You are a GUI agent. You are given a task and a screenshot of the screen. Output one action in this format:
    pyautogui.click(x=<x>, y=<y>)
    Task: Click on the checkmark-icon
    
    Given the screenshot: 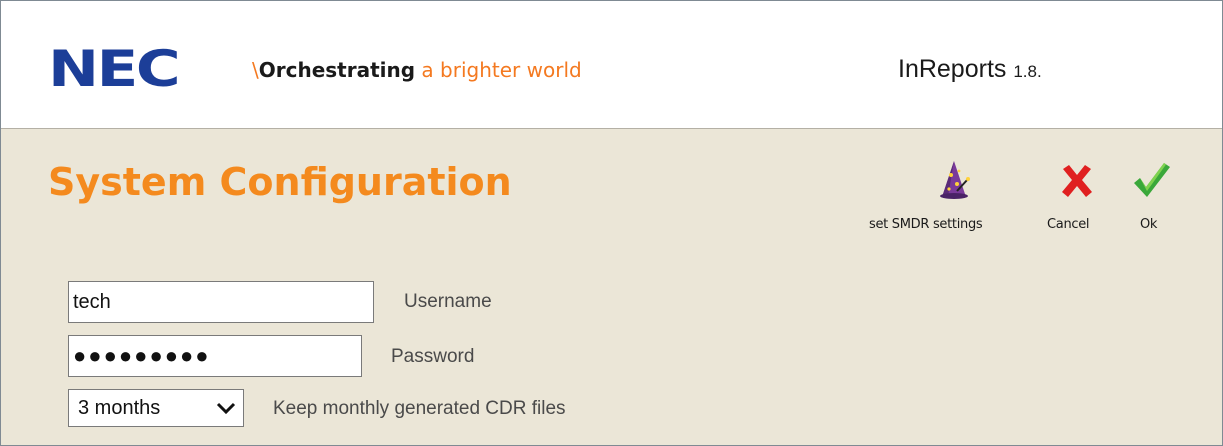 What is the action you would take?
    pyautogui.click(x=1151, y=182)
    